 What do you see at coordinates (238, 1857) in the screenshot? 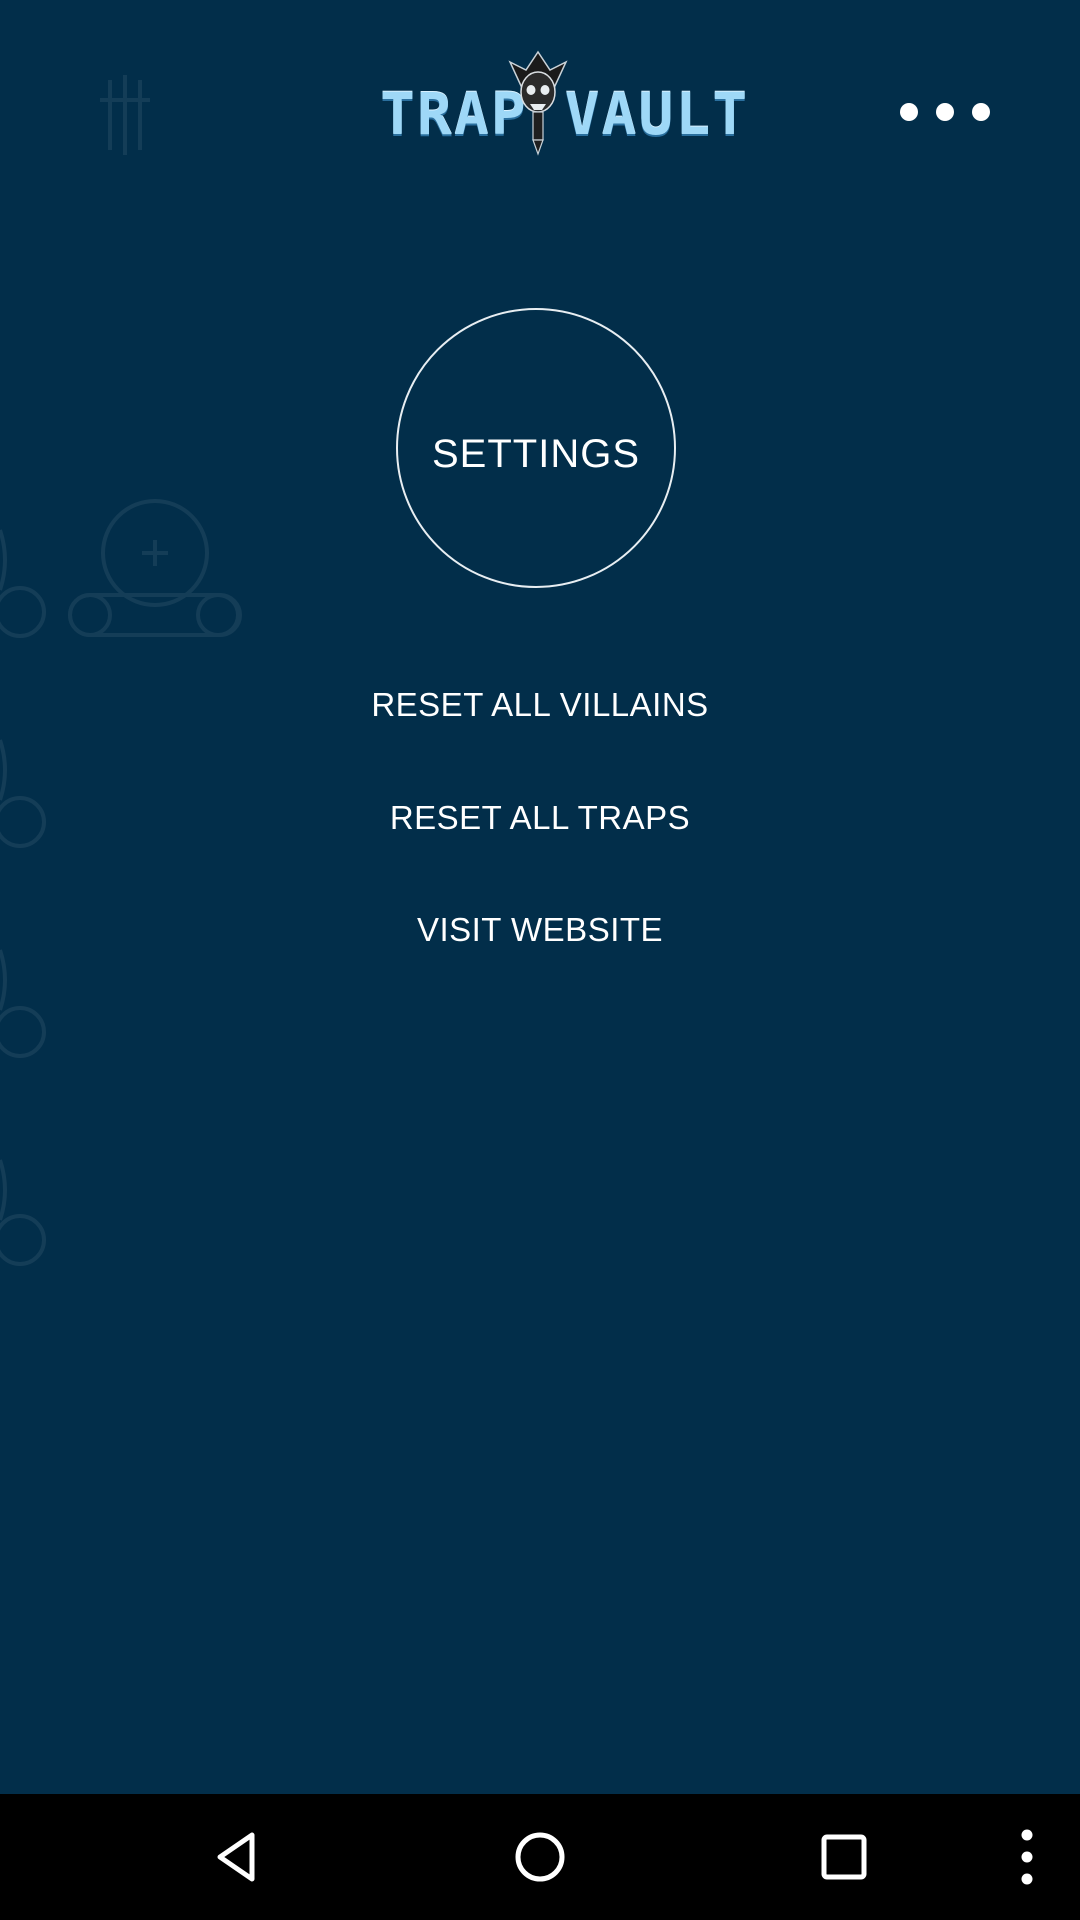
I see `back-triangle-icon` at bounding box center [238, 1857].